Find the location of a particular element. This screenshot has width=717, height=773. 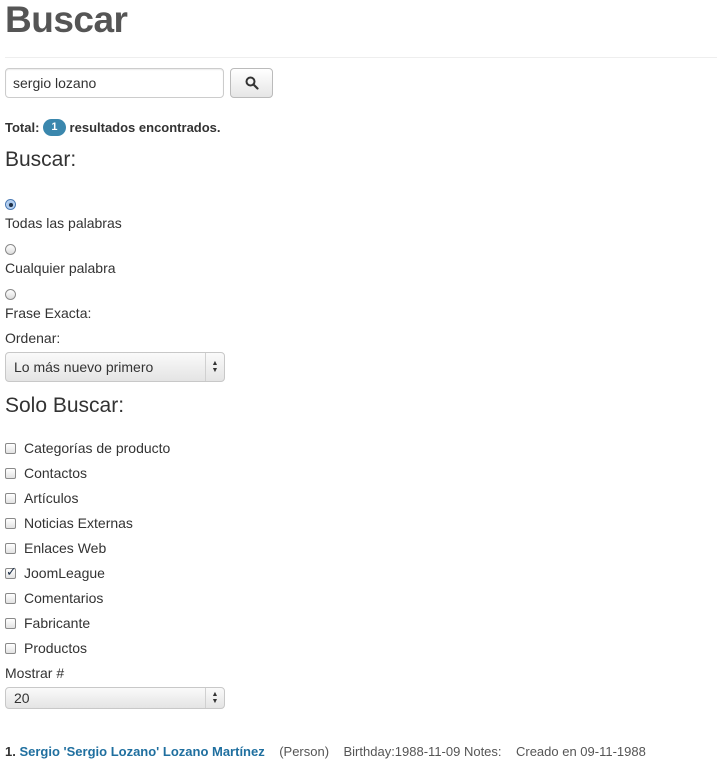

search-input is located at coordinates (114, 83).